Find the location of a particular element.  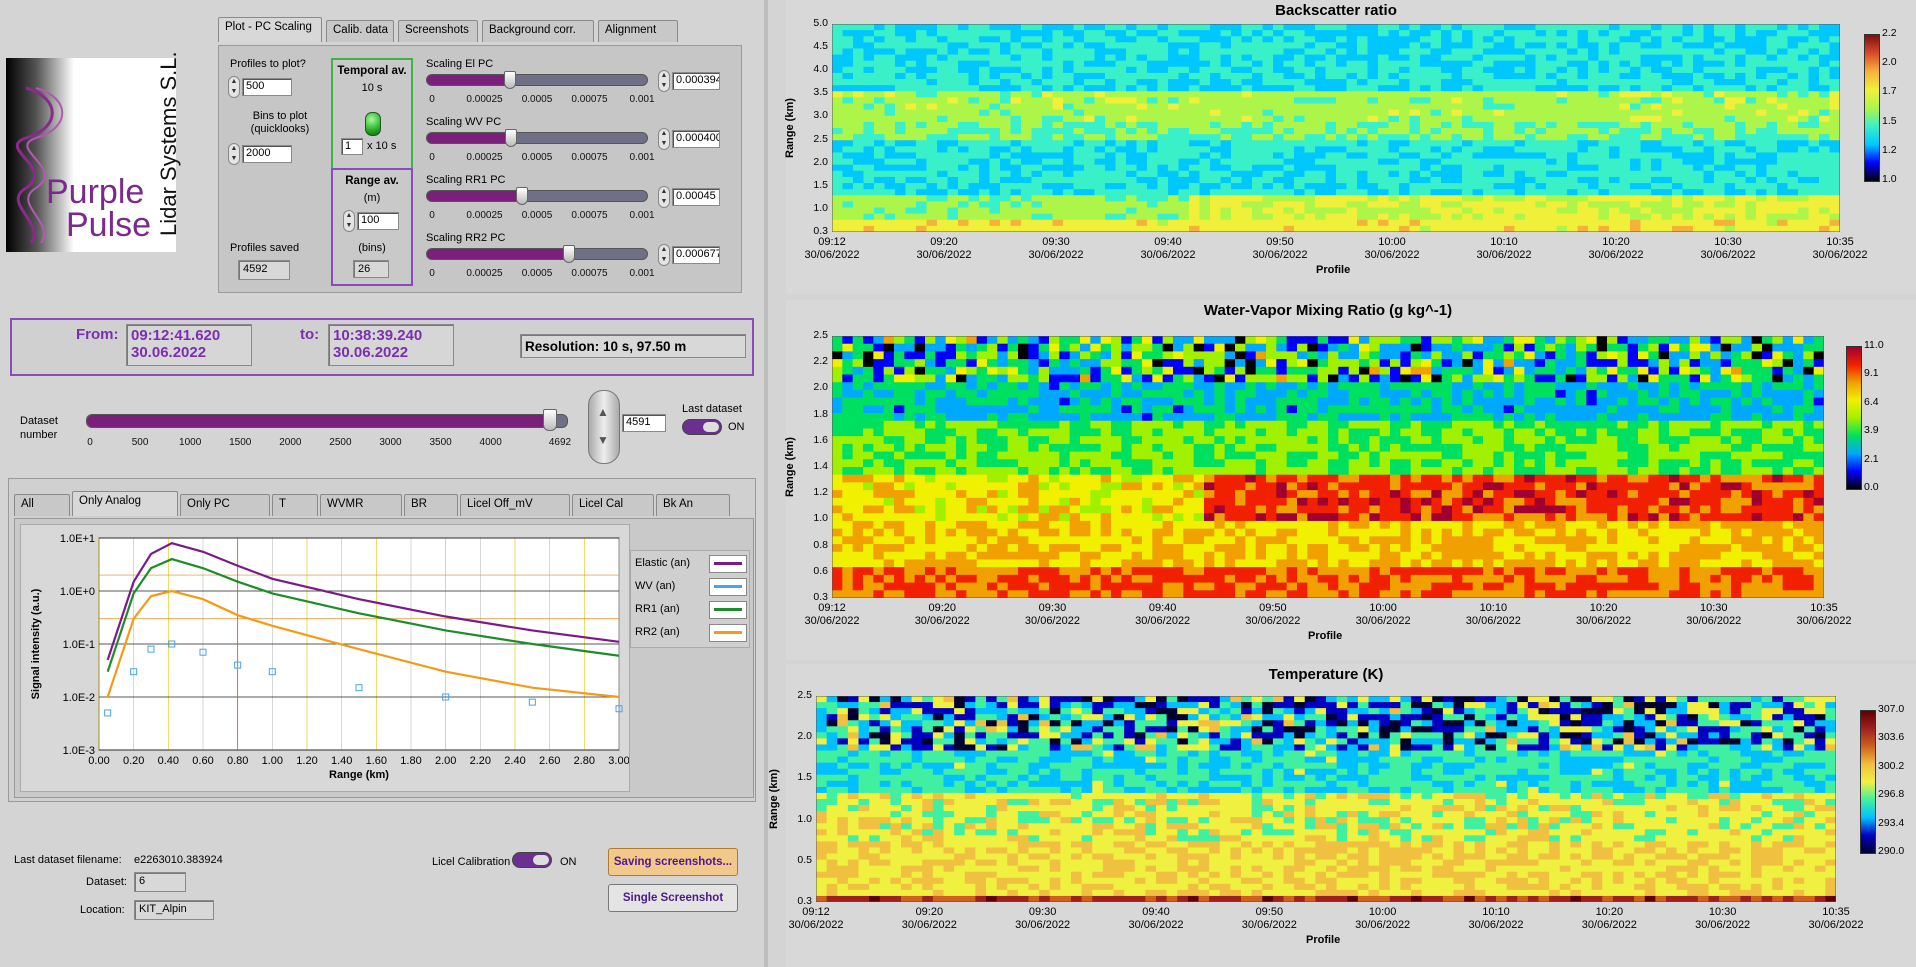

tab-alignment: Alignment is located at coordinates (638, 31).